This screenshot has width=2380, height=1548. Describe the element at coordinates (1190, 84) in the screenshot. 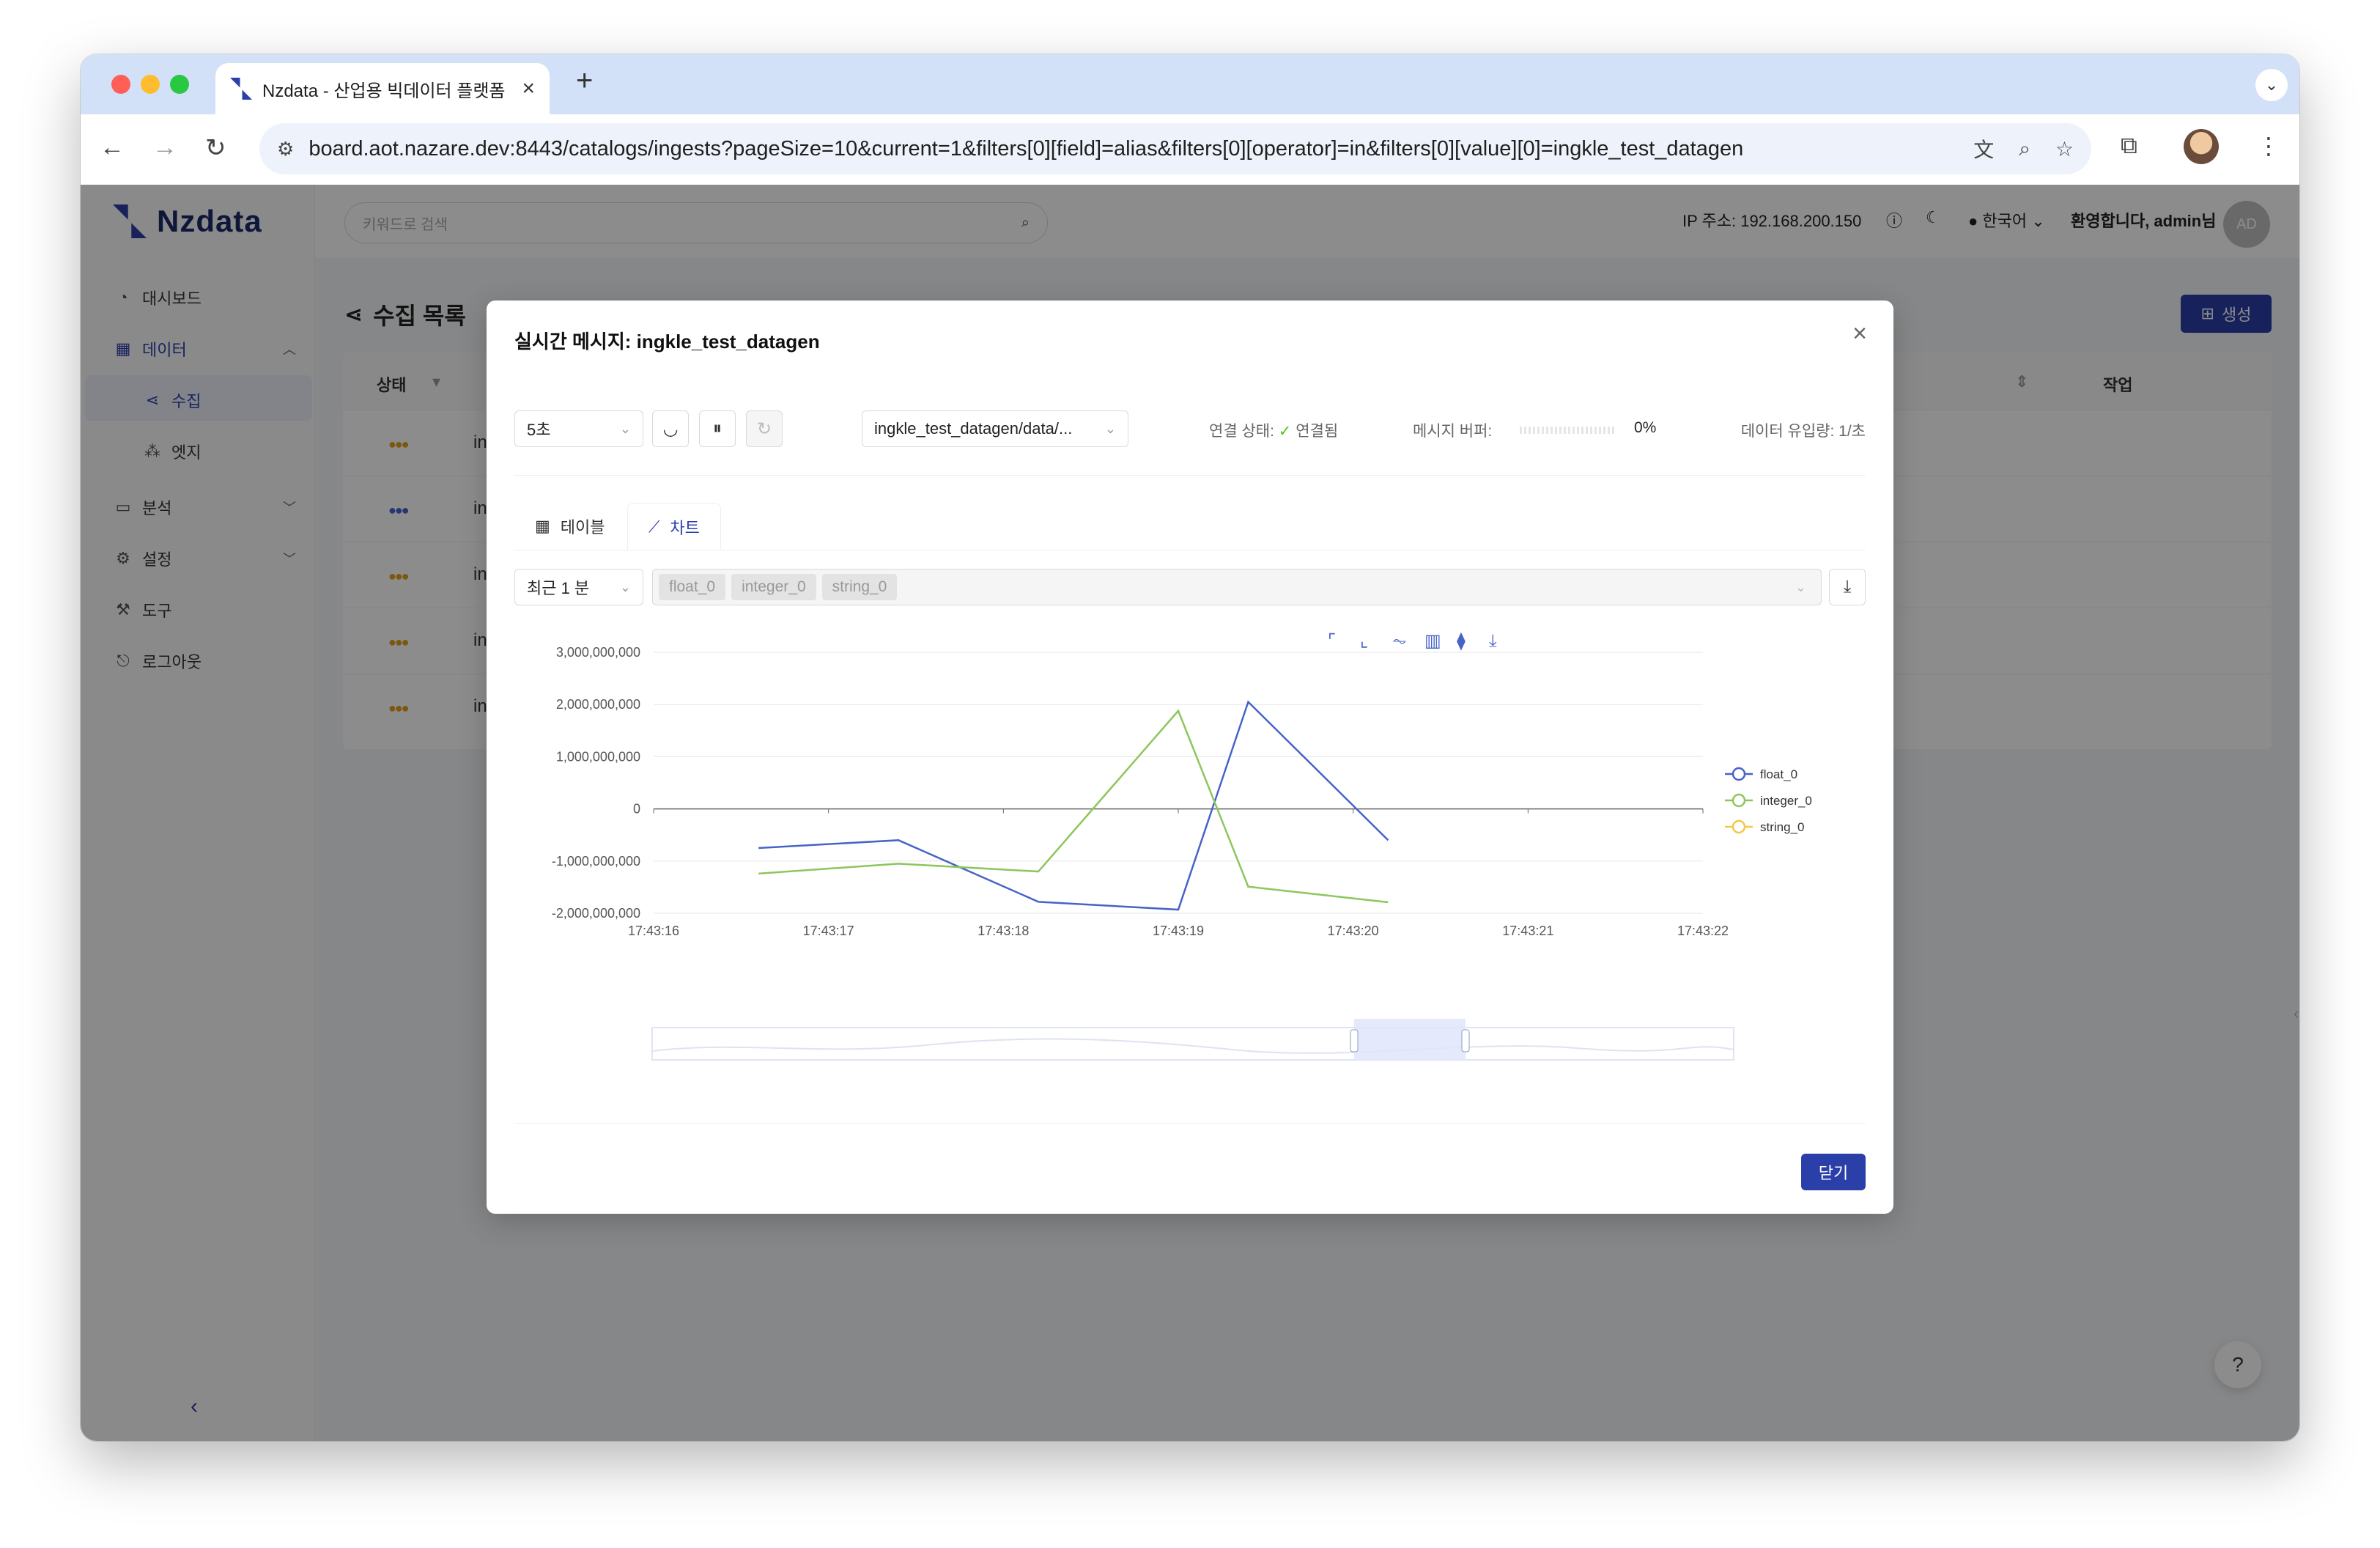

I see `tab-bar: Nzdata - 산업용 빅데이터 플랫폼 × + ⌄` at that location.